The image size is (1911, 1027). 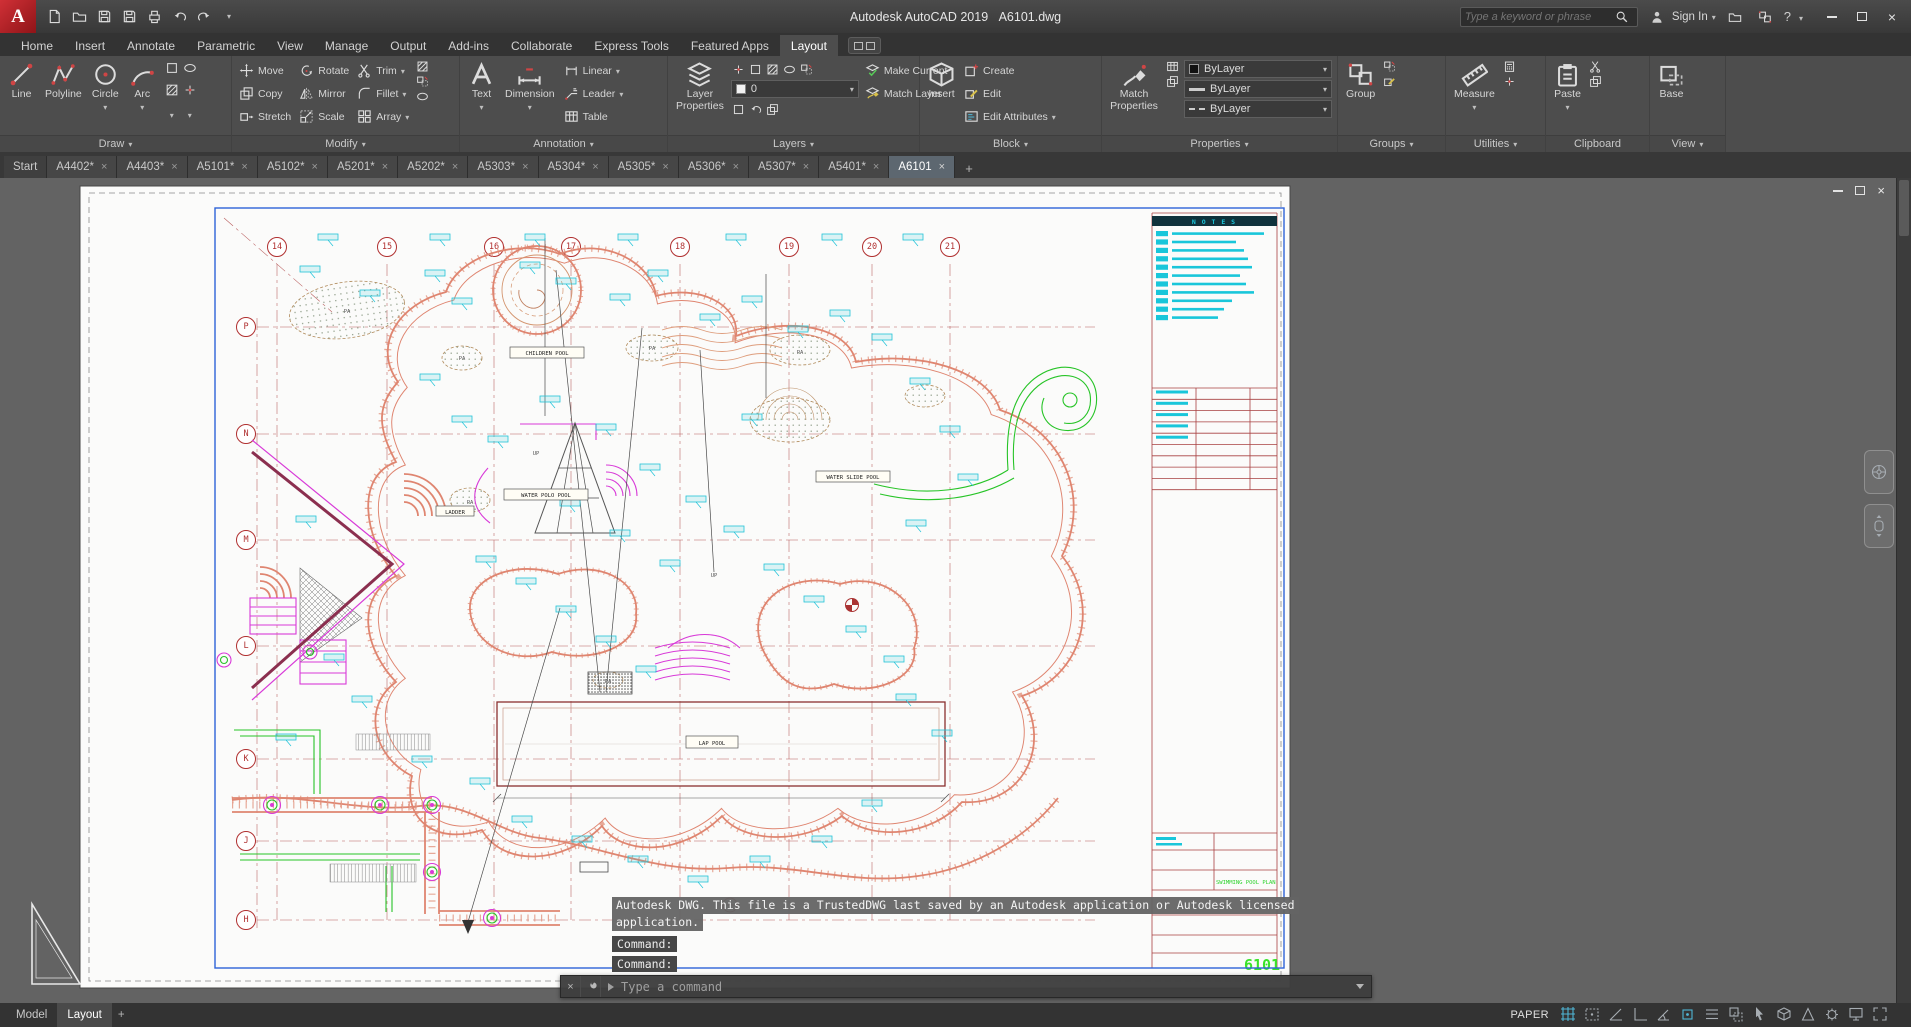 I want to click on file-tab: A5101*, so click(x=222, y=167).